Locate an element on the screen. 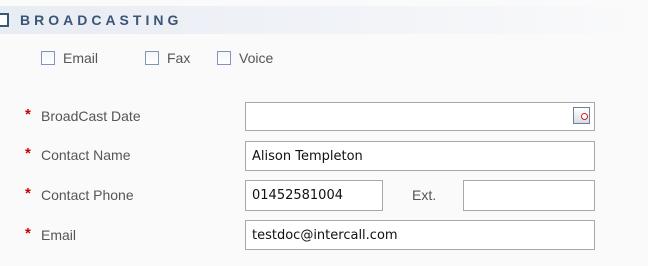 The height and width of the screenshot is (266, 648). checkbox-fax-label: Fax is located at coordinates (179, 58).